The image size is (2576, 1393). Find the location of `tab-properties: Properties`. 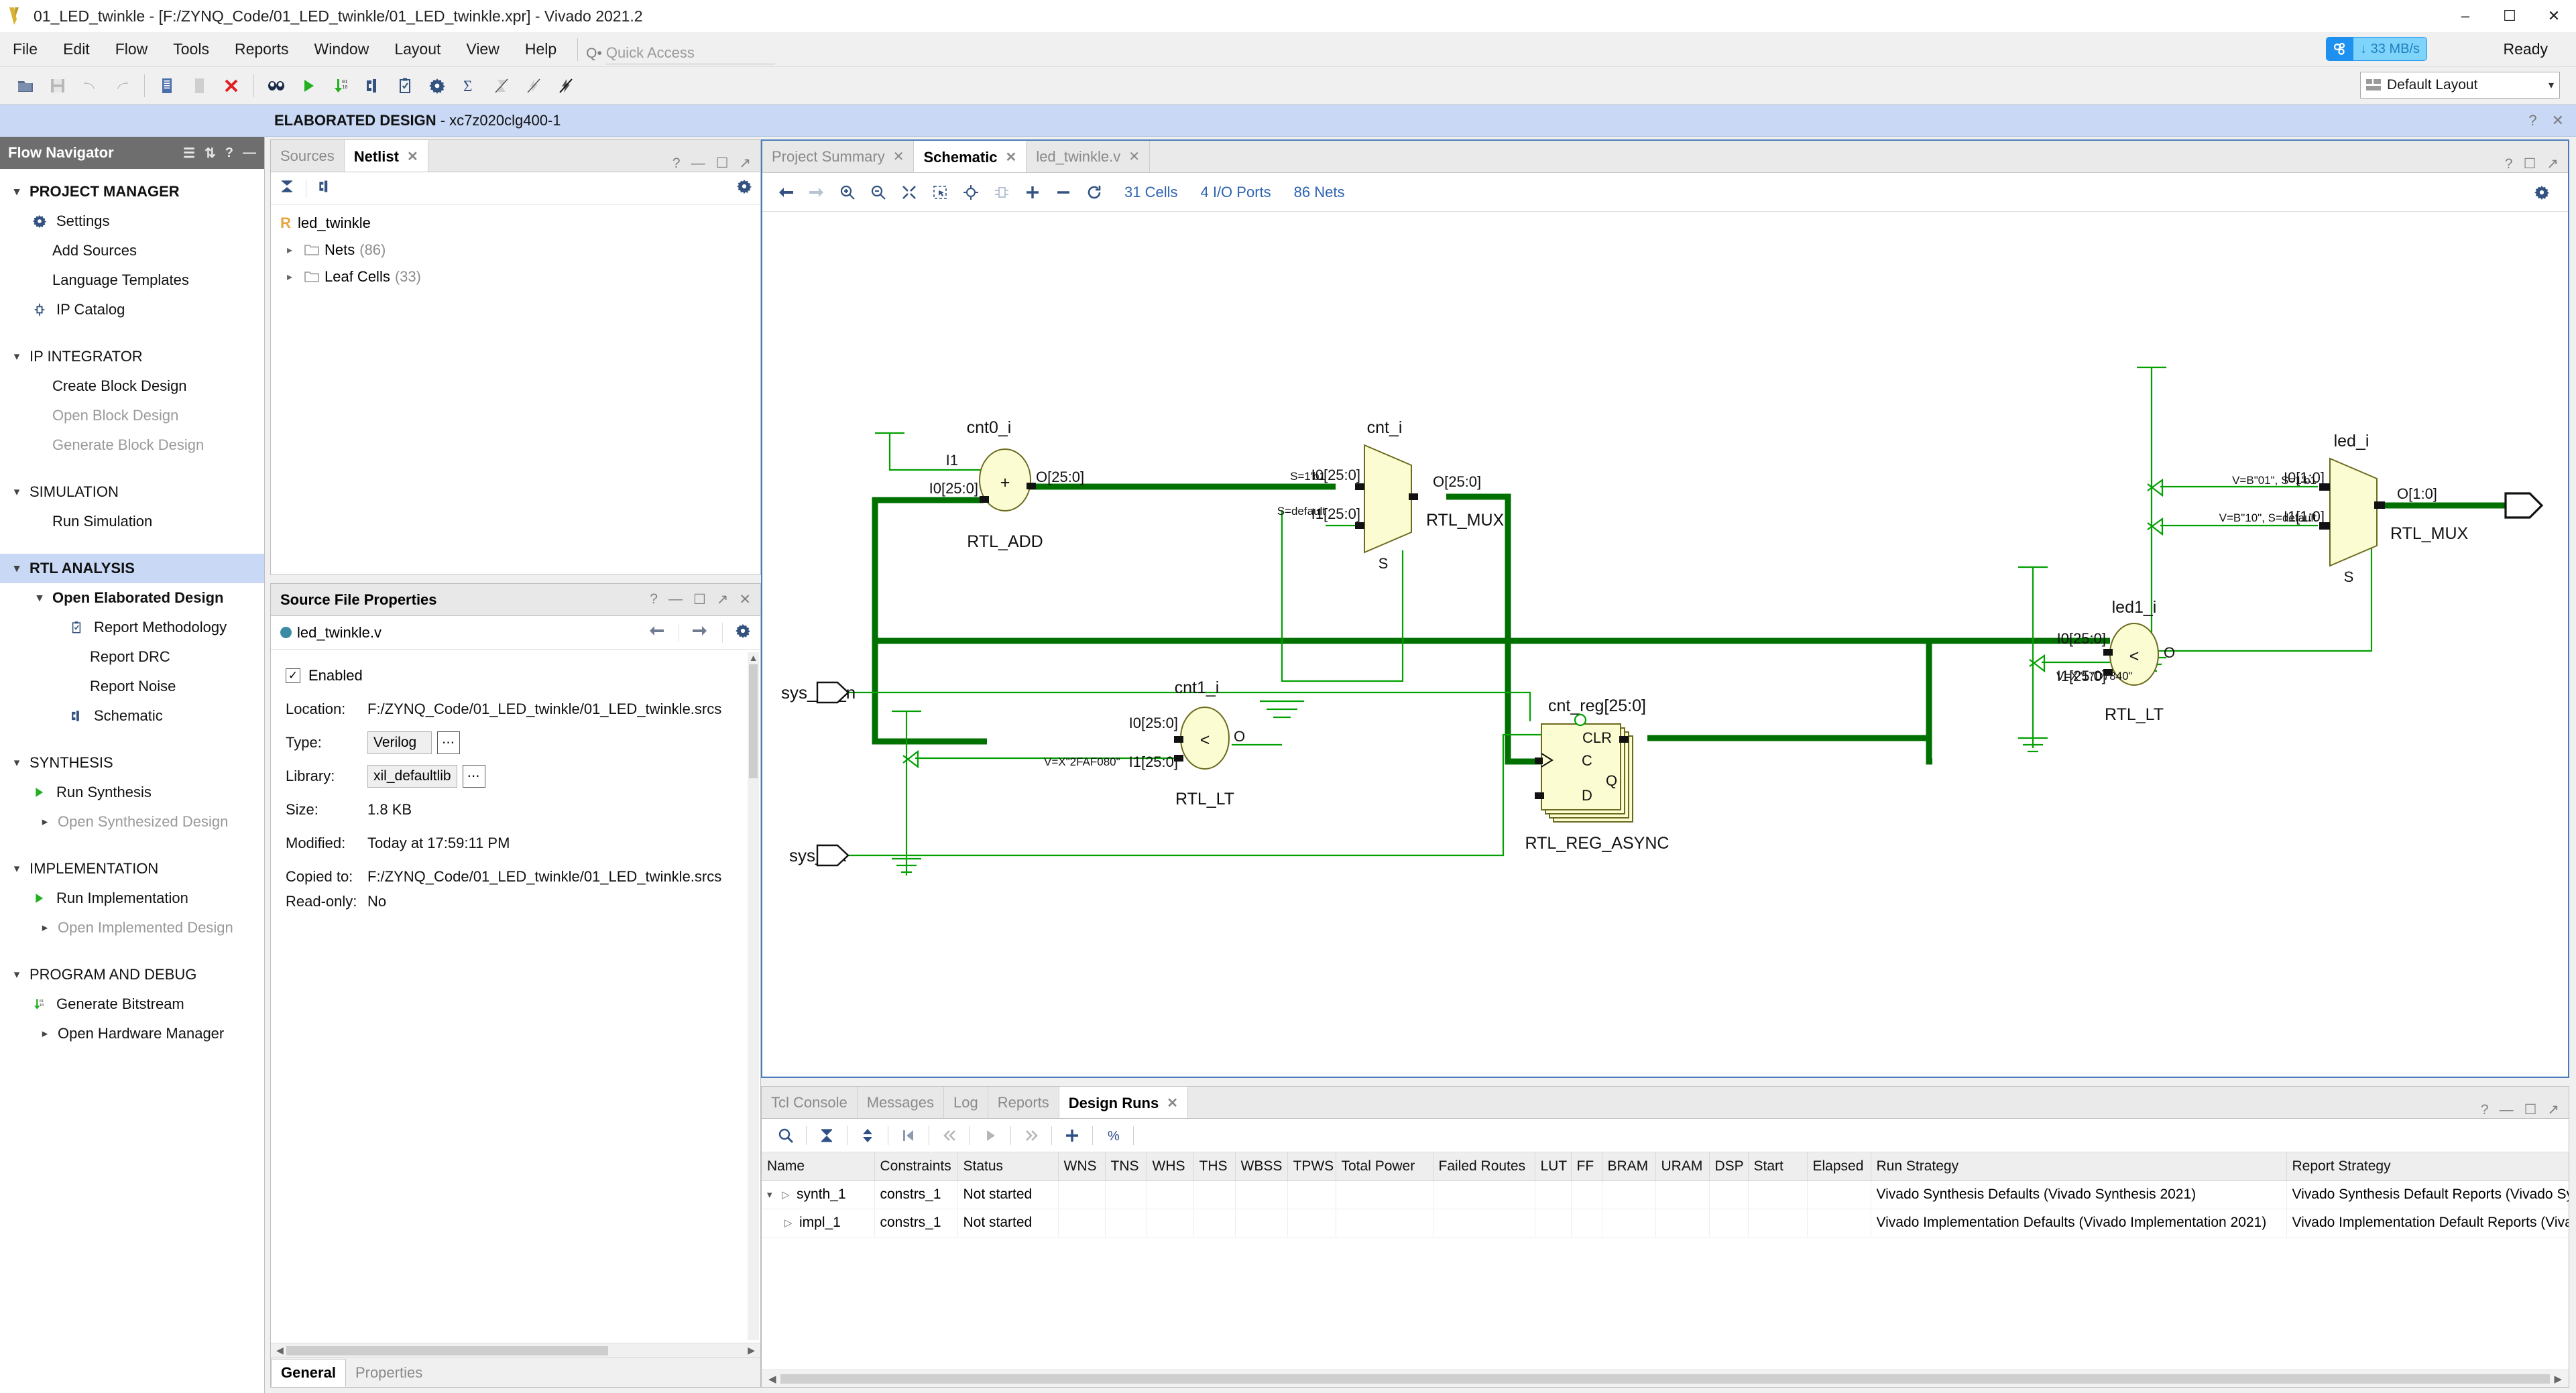

tab-properties: Properties is located at coordinates (389, 1373).